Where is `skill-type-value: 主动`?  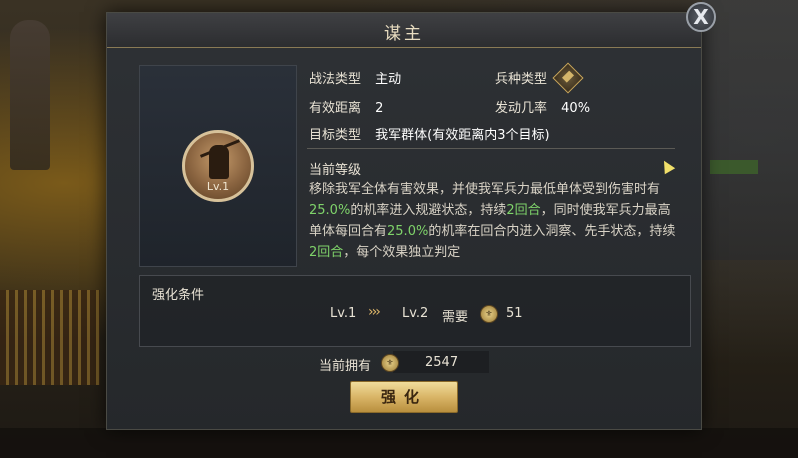
skill-type-value: 主动 is located at coordinates (388, 79).